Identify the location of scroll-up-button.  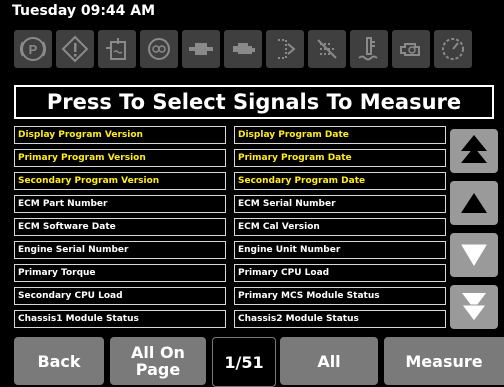
(474, 203).